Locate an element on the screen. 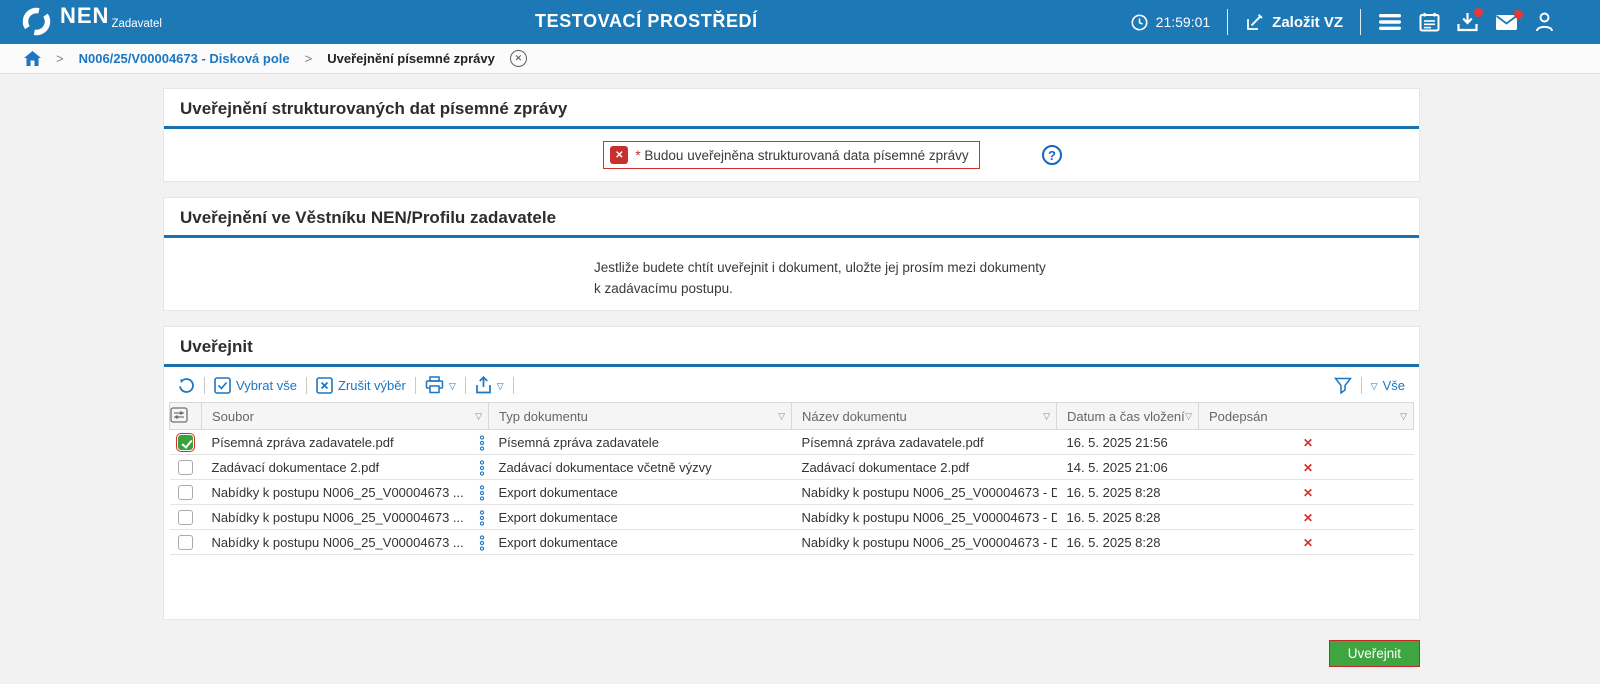 The image size is (1600, 684). select-all-label: Vybrat vše is located at coordinates (266, 385).